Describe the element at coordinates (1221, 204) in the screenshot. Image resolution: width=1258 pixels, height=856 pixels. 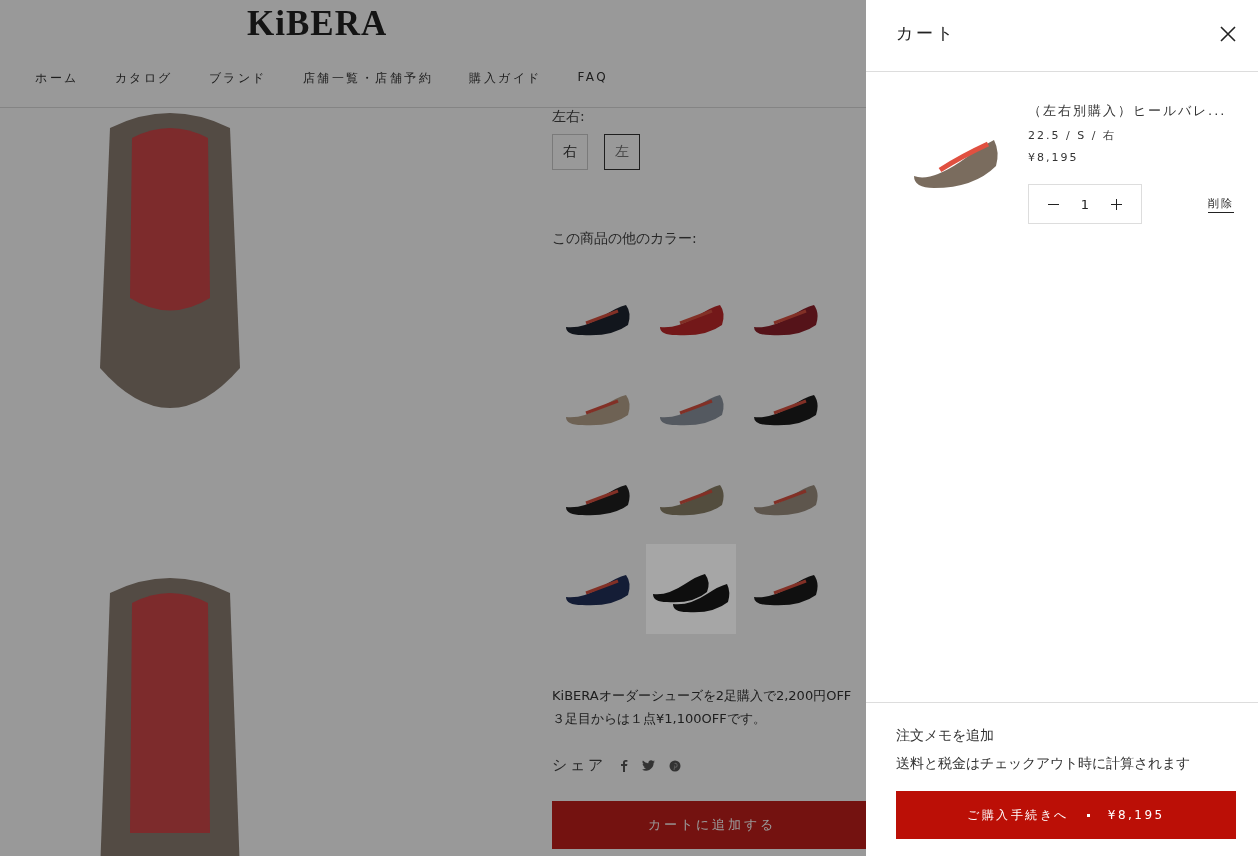
I see `remove-link: 削除` at that location.